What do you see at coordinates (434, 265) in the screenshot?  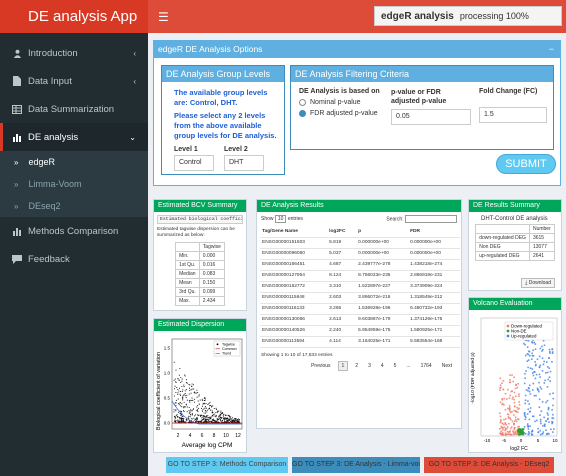 I see `table-cell: 1.438218e-274` at bounding box center [434, 265].